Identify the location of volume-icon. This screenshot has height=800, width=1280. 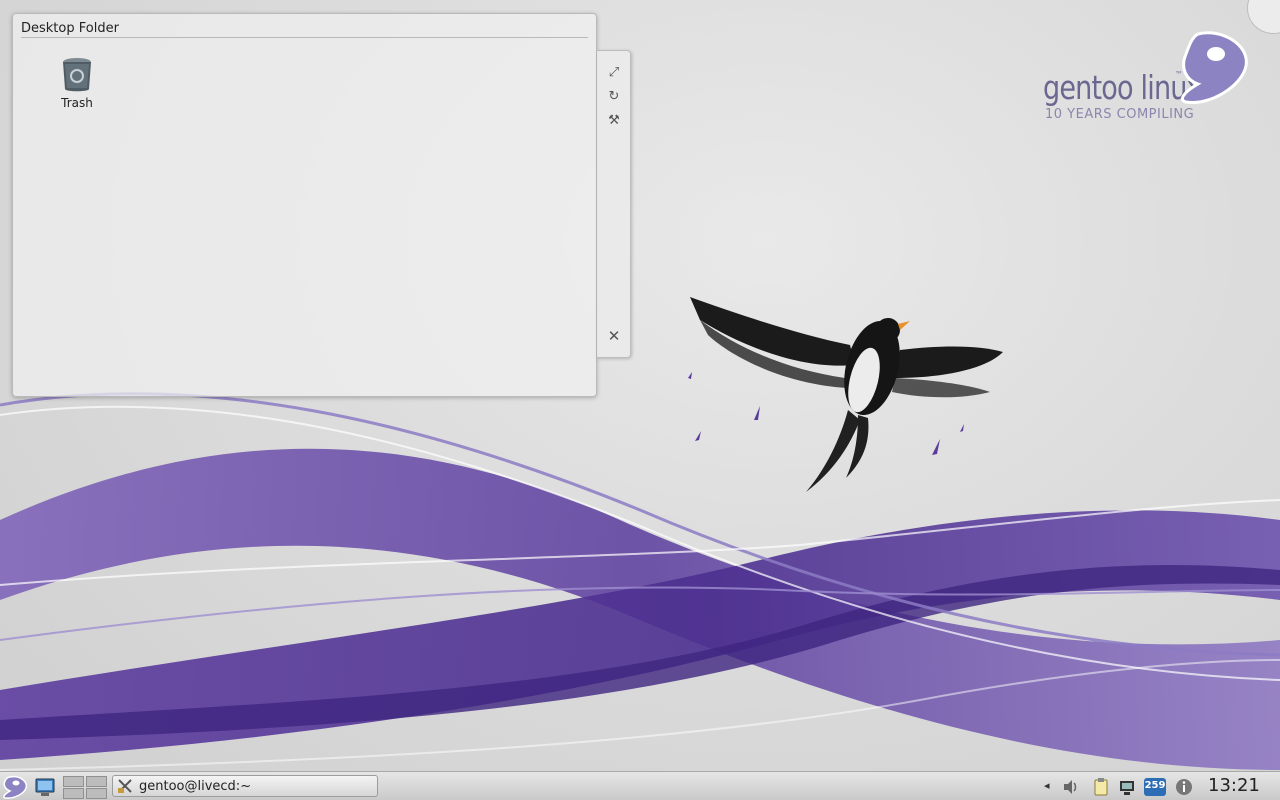
(1071, 787).